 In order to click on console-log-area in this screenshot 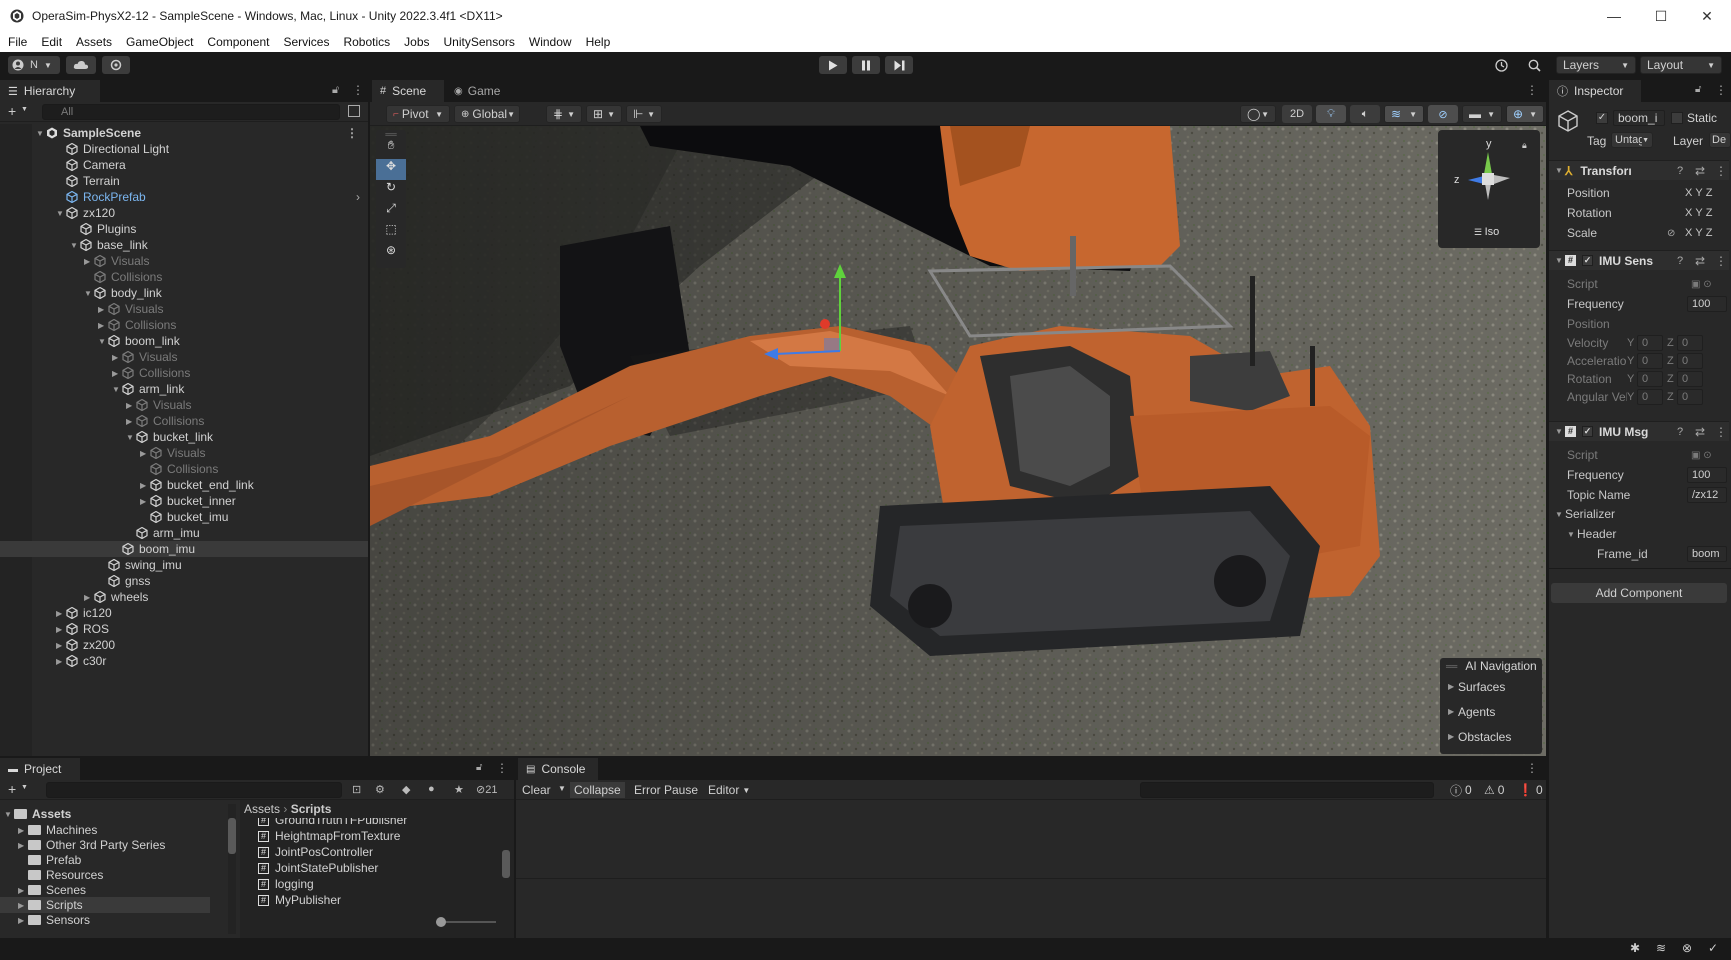, I will do `click(1031, 869)`.